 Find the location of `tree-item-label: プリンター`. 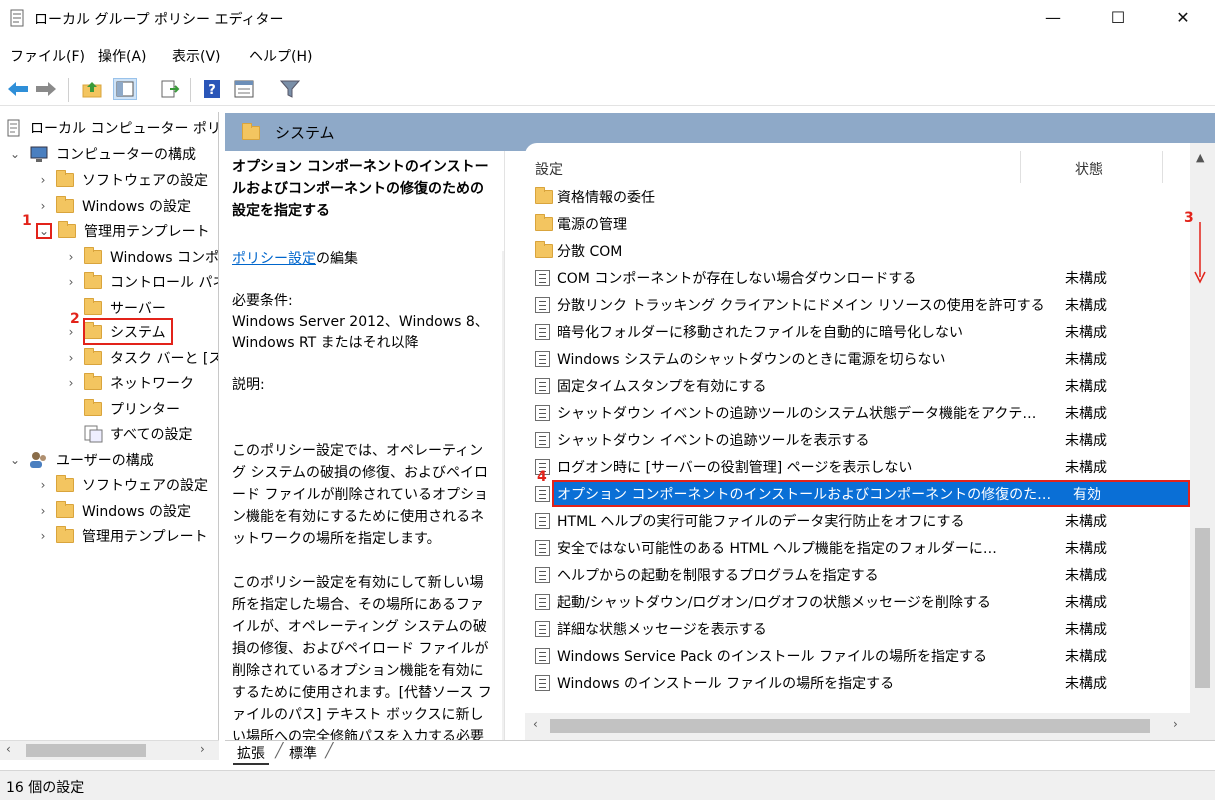

tree-item-label: プリンター is located at coordinates (145, 410).